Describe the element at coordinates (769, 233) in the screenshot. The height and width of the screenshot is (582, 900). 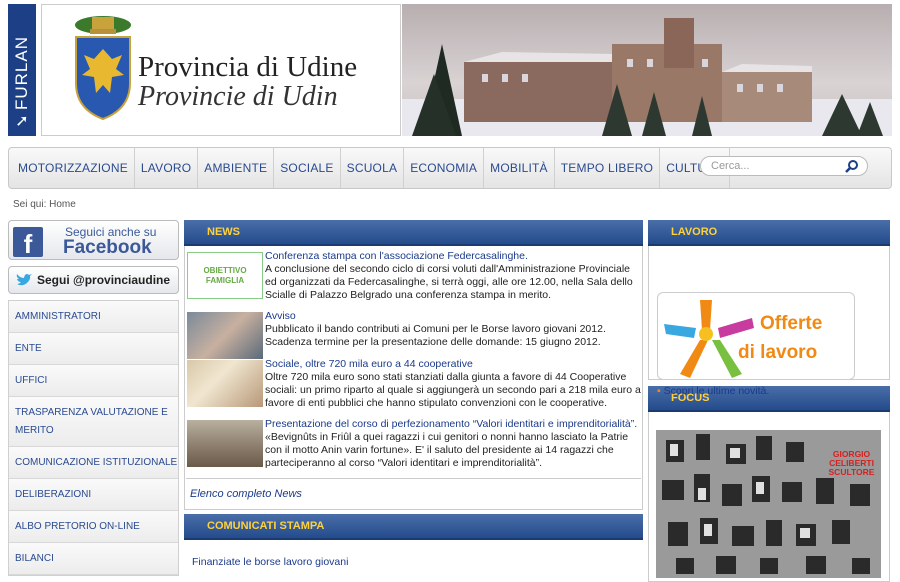
I see `lavoro-header: LAVORO` at that location.